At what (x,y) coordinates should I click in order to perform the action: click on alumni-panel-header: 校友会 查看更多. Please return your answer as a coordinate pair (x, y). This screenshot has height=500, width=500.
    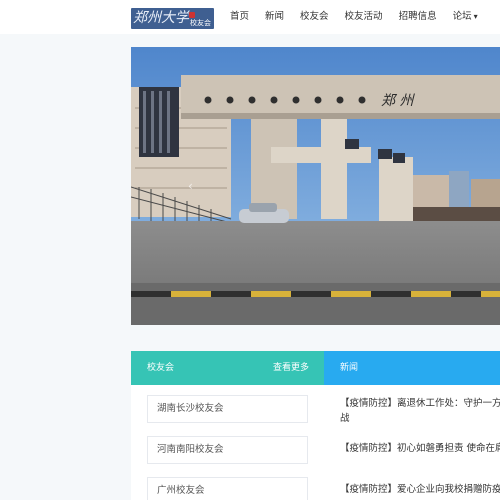
    Looking at the image, I should click on (227, 368).